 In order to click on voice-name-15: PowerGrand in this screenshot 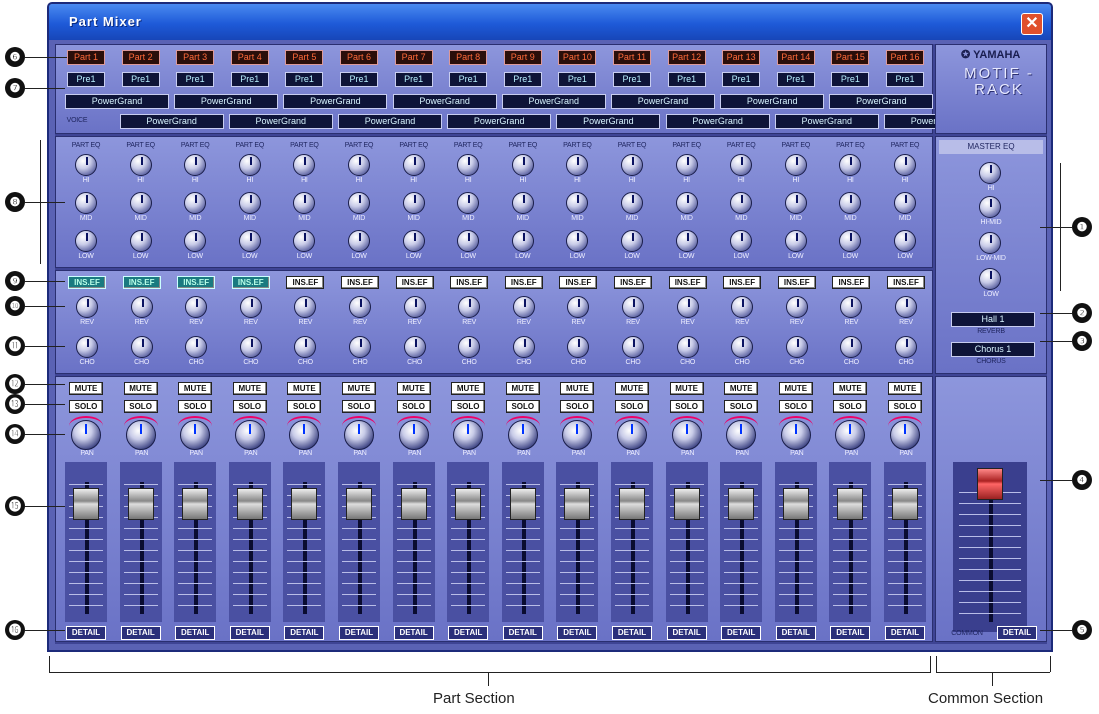, I will do `click(881, 101)`.